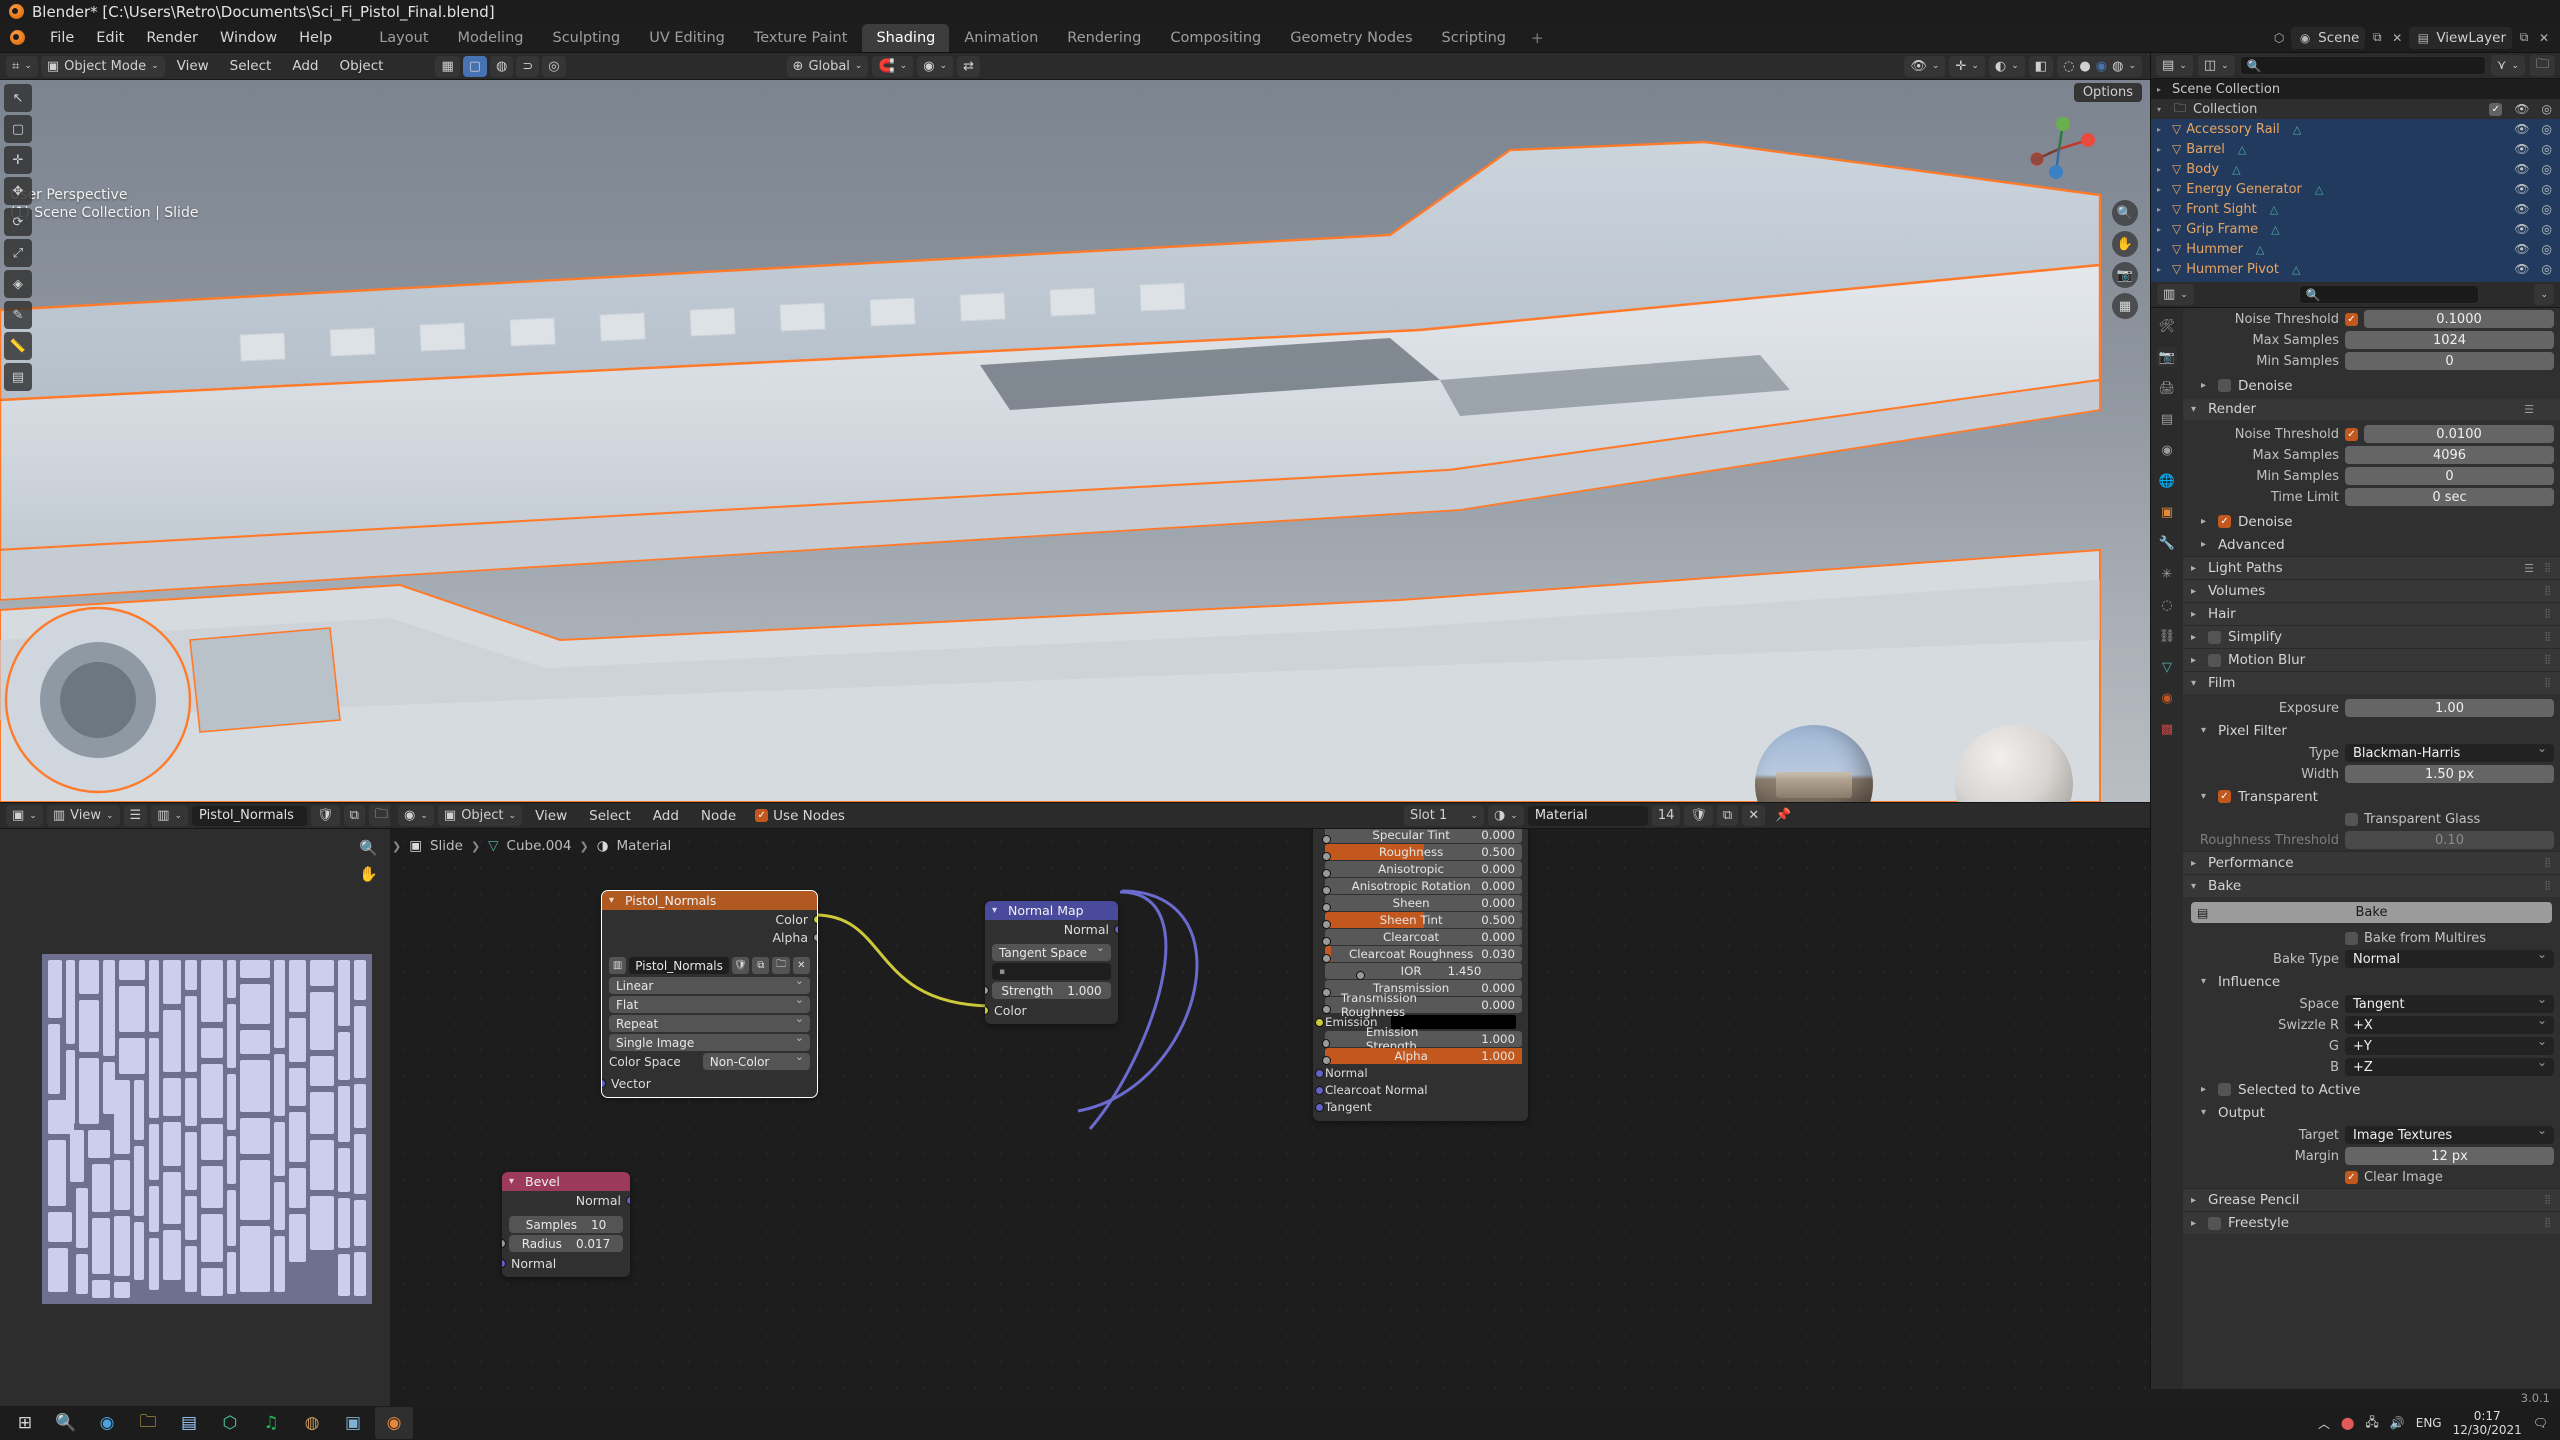 Image resolution: width=2560 pixels, height=1440 pixels. Describe the element at coordinates (2487, 1423) in the screenshot. I see `clock: 0:17 12/30/2021` at that location.